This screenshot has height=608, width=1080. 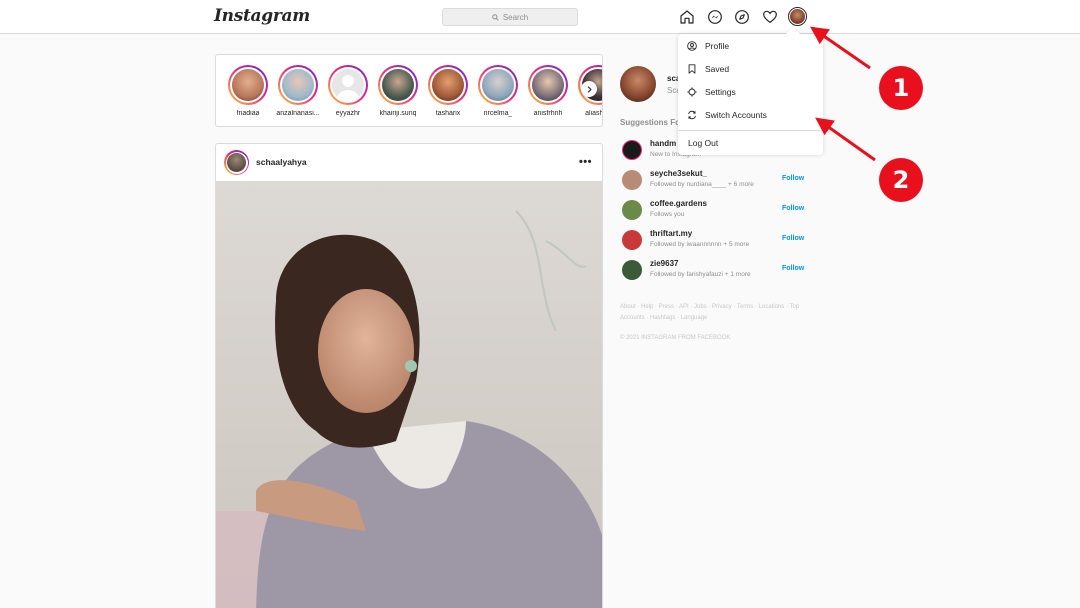 I want to click on suggestion-username: seyche3sekut_, so click(x=678, y=173).